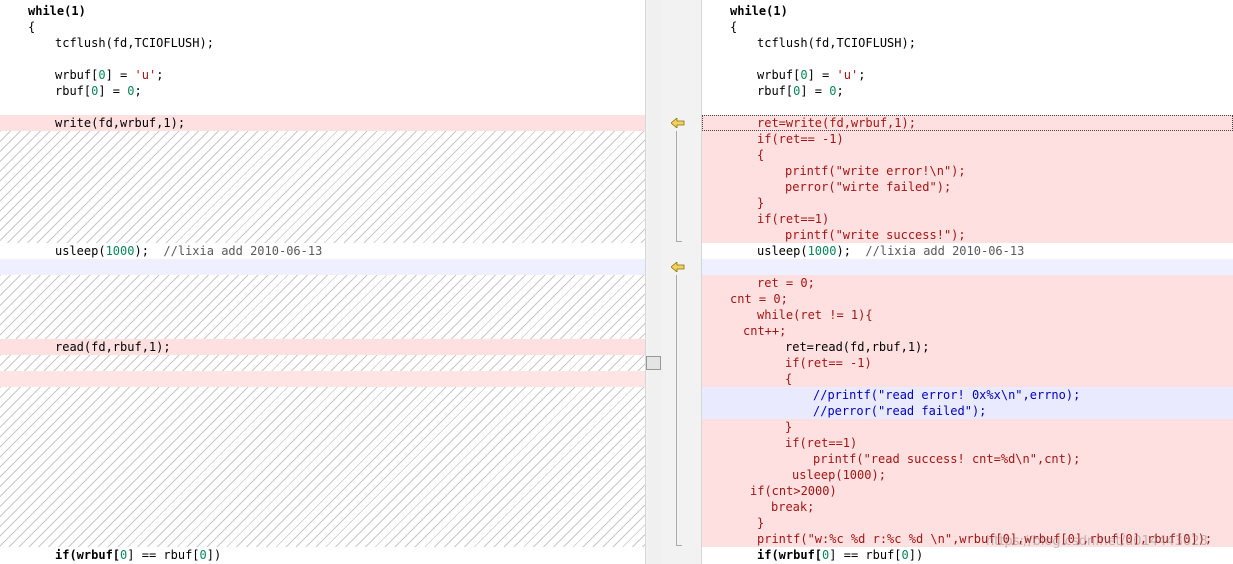 The width and height of the screenshot is (1233, 564). Describe the element at coordinates (655, 282) in the screenshot. I see `vertical-scrollbar` at that location.